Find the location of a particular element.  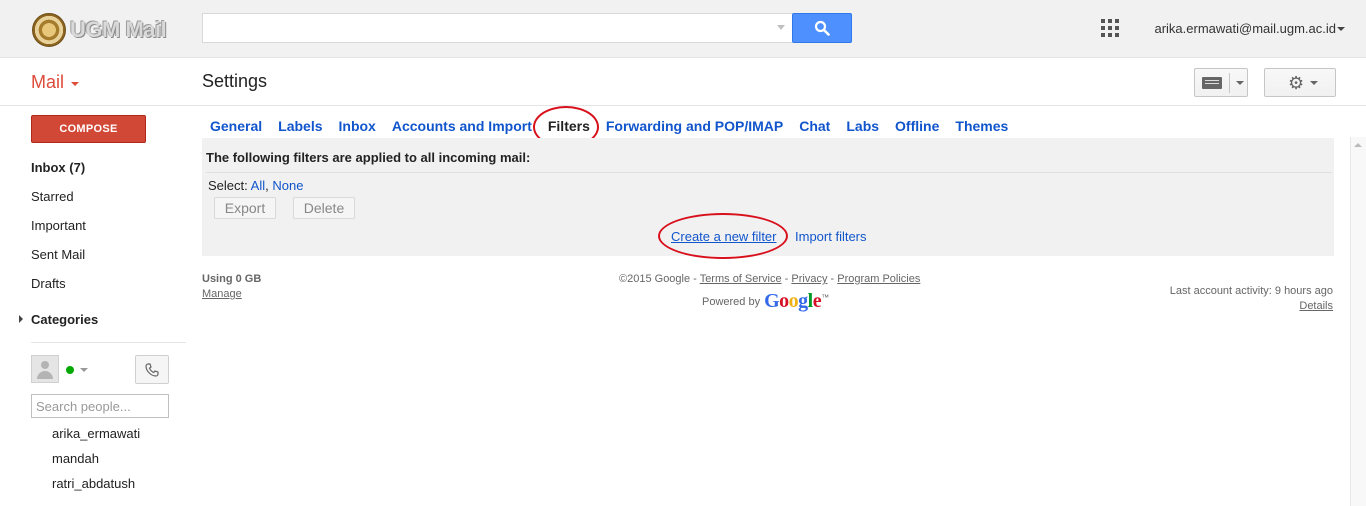

delete-button: Delete is located at coordinates (324, 208).